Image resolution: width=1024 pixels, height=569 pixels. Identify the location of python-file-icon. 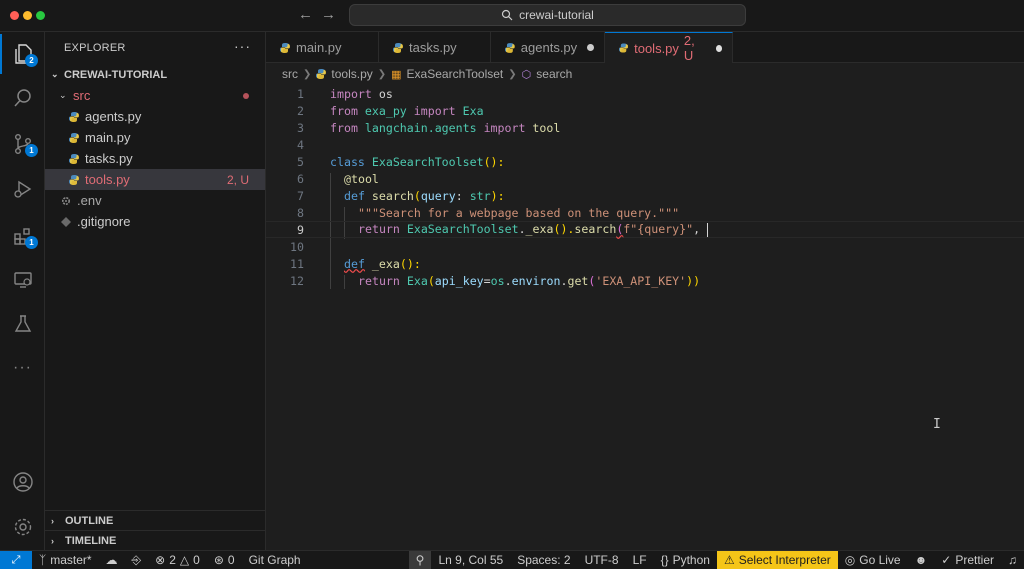
(510, 47).